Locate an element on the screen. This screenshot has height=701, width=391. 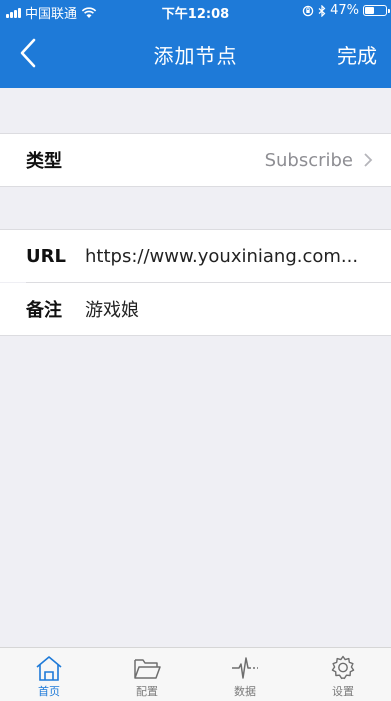
tab-config: 配置 is located at coordinates (147, 674).